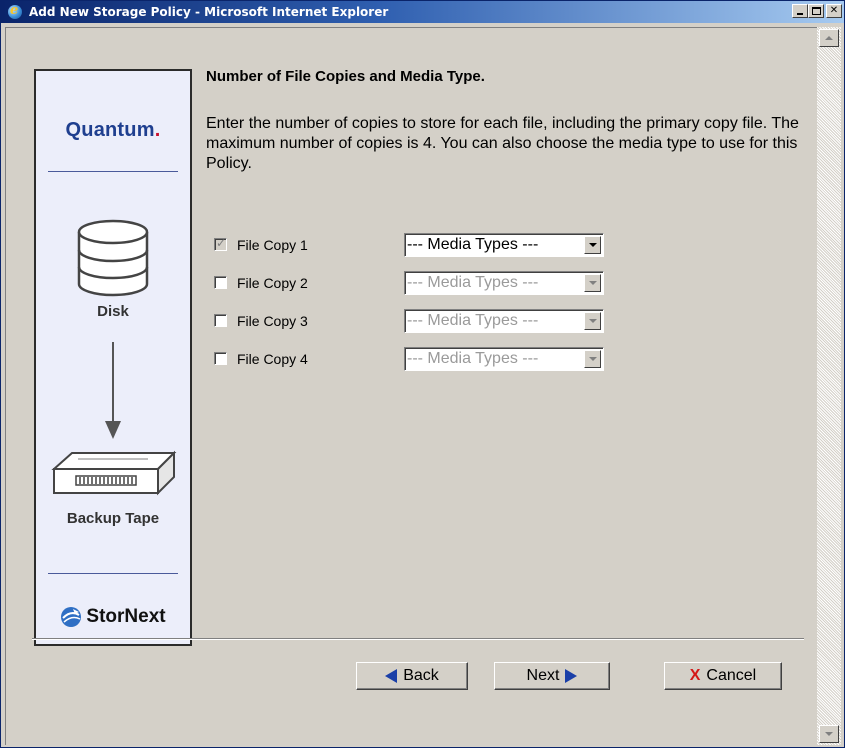 This screenshot has width=845, height=748. Describe the element at coordinates (800, 11) in the screenshot. I see `minimize-button` at that location.